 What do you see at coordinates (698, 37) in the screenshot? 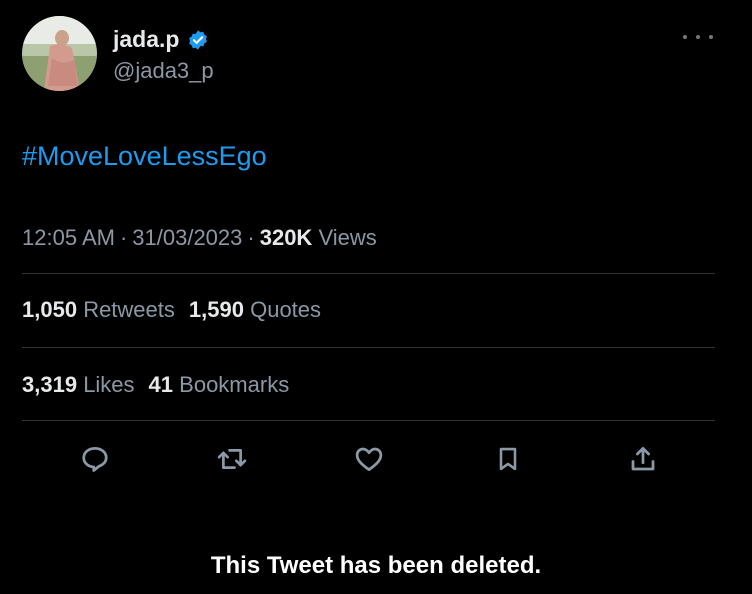
I see `more-options-icon` at bounding box center [698, 37].